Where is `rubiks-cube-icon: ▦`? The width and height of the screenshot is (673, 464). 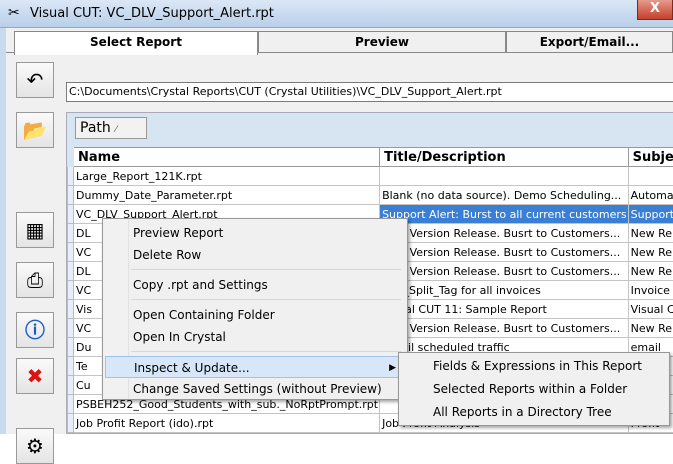 rubiks-cube-icon: ▦ is located at coordinates (35, 230).